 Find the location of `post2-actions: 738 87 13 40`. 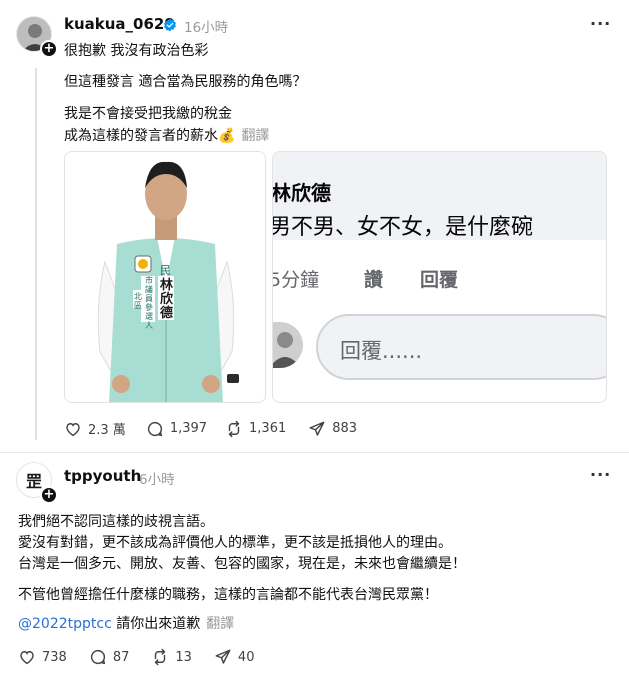

post2-actions: 738 87 13 40 is located at coordinates (149, 657).